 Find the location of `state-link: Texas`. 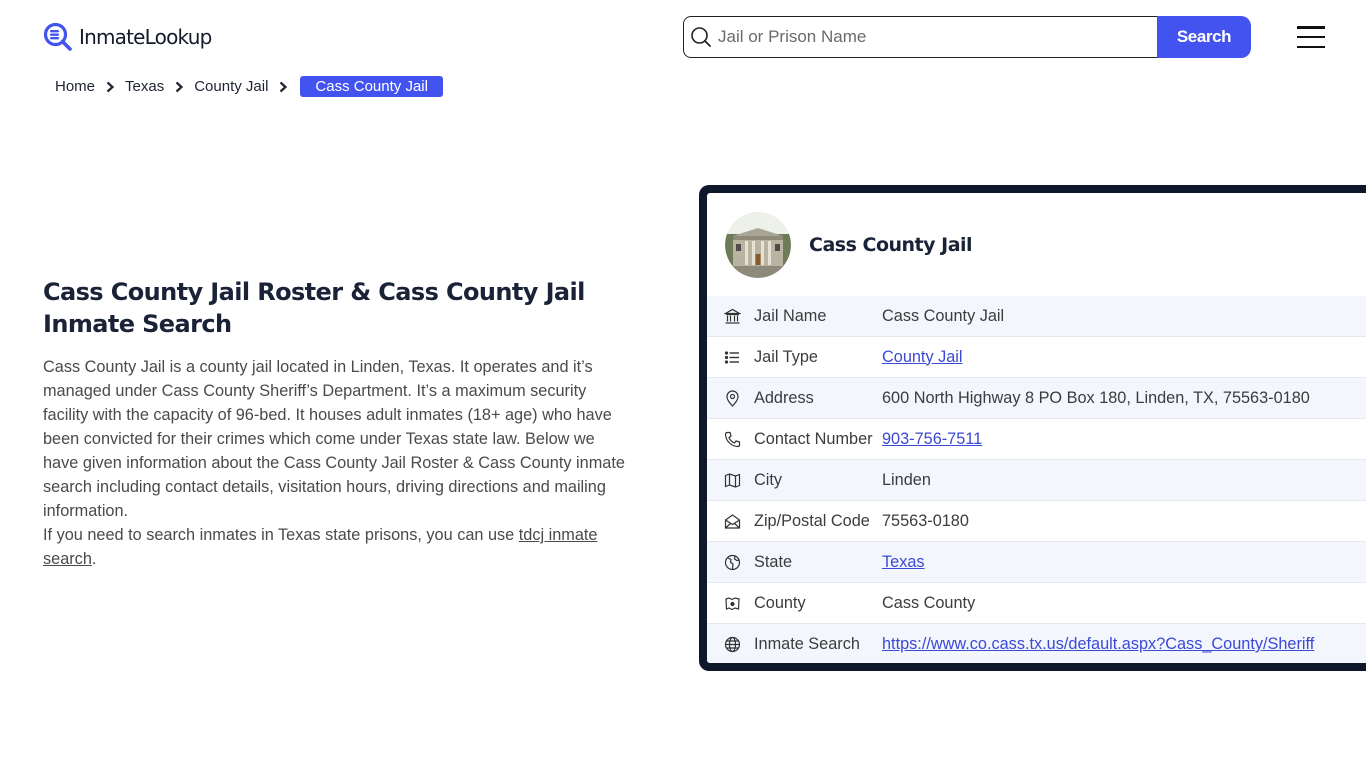

state-link: Texas is located at coordinates (903, 562).